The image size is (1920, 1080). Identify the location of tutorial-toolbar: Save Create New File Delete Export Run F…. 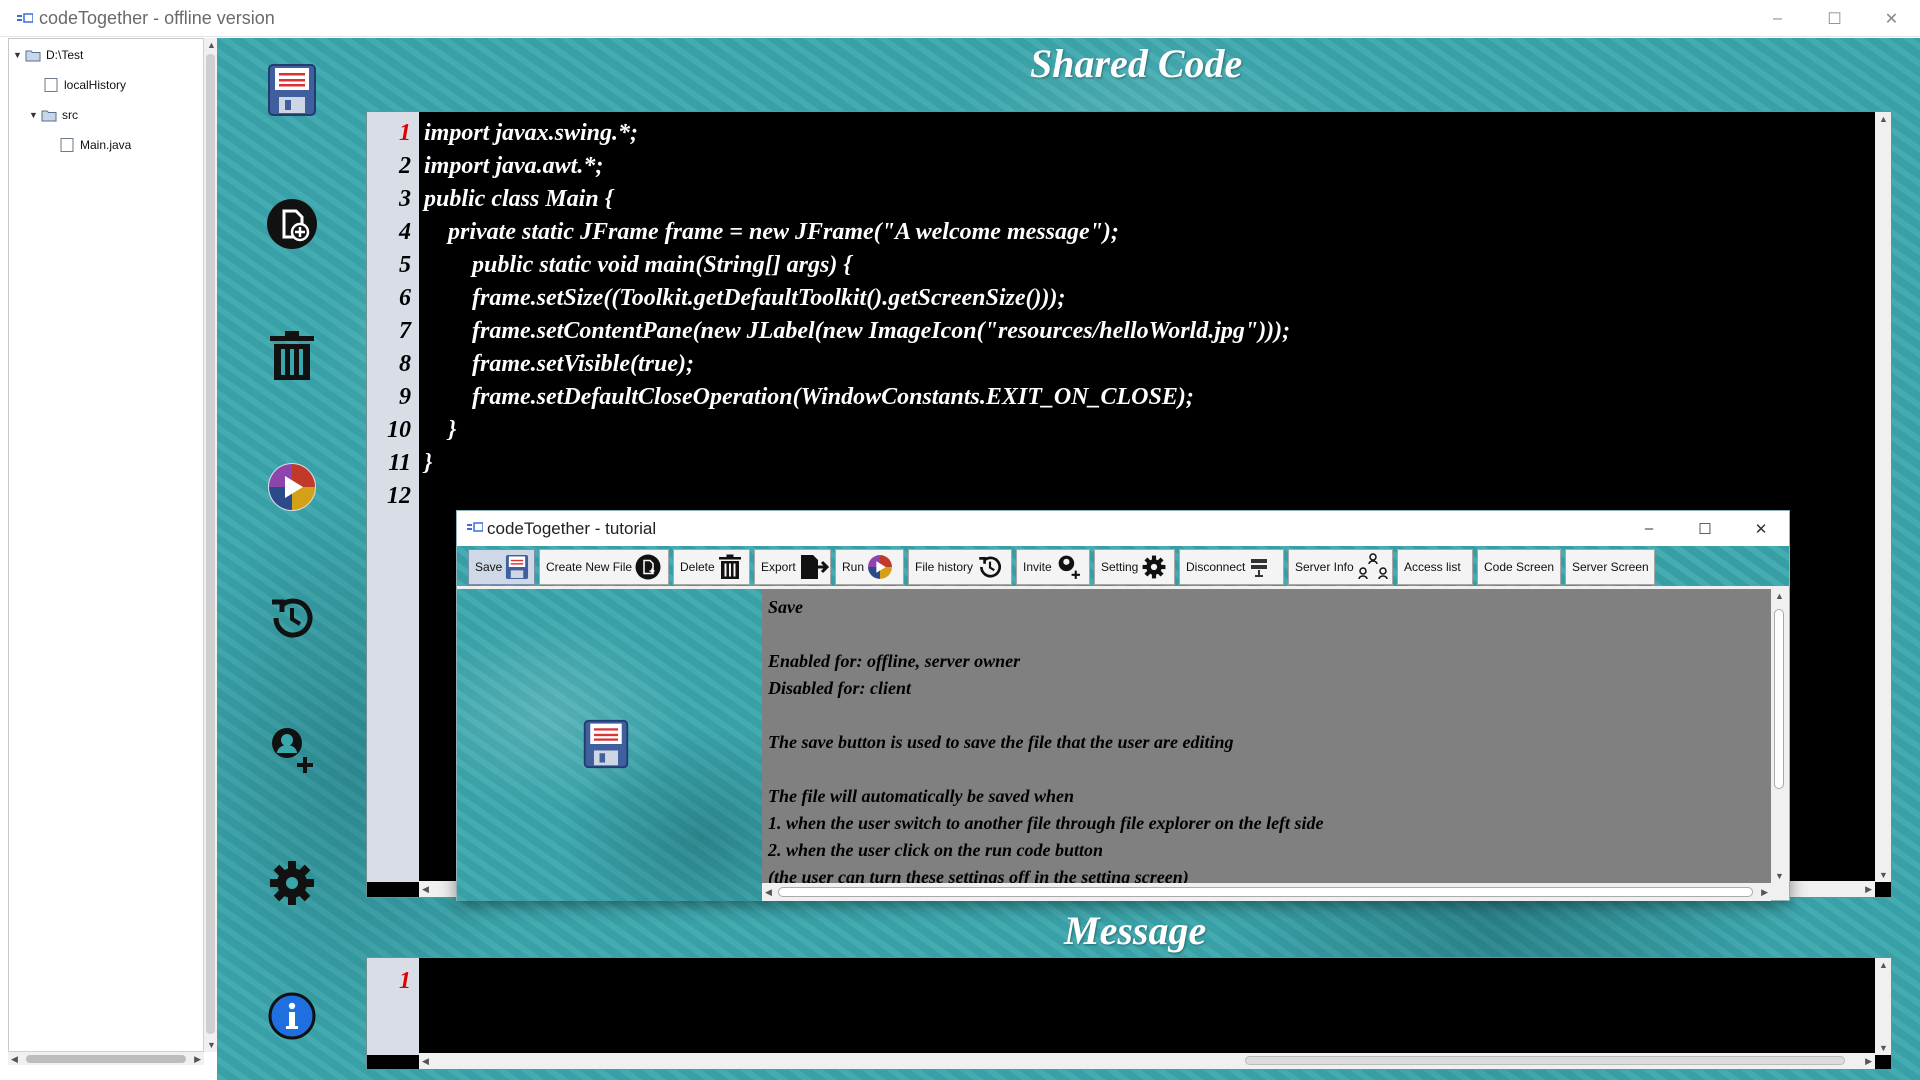
(1123, 566).